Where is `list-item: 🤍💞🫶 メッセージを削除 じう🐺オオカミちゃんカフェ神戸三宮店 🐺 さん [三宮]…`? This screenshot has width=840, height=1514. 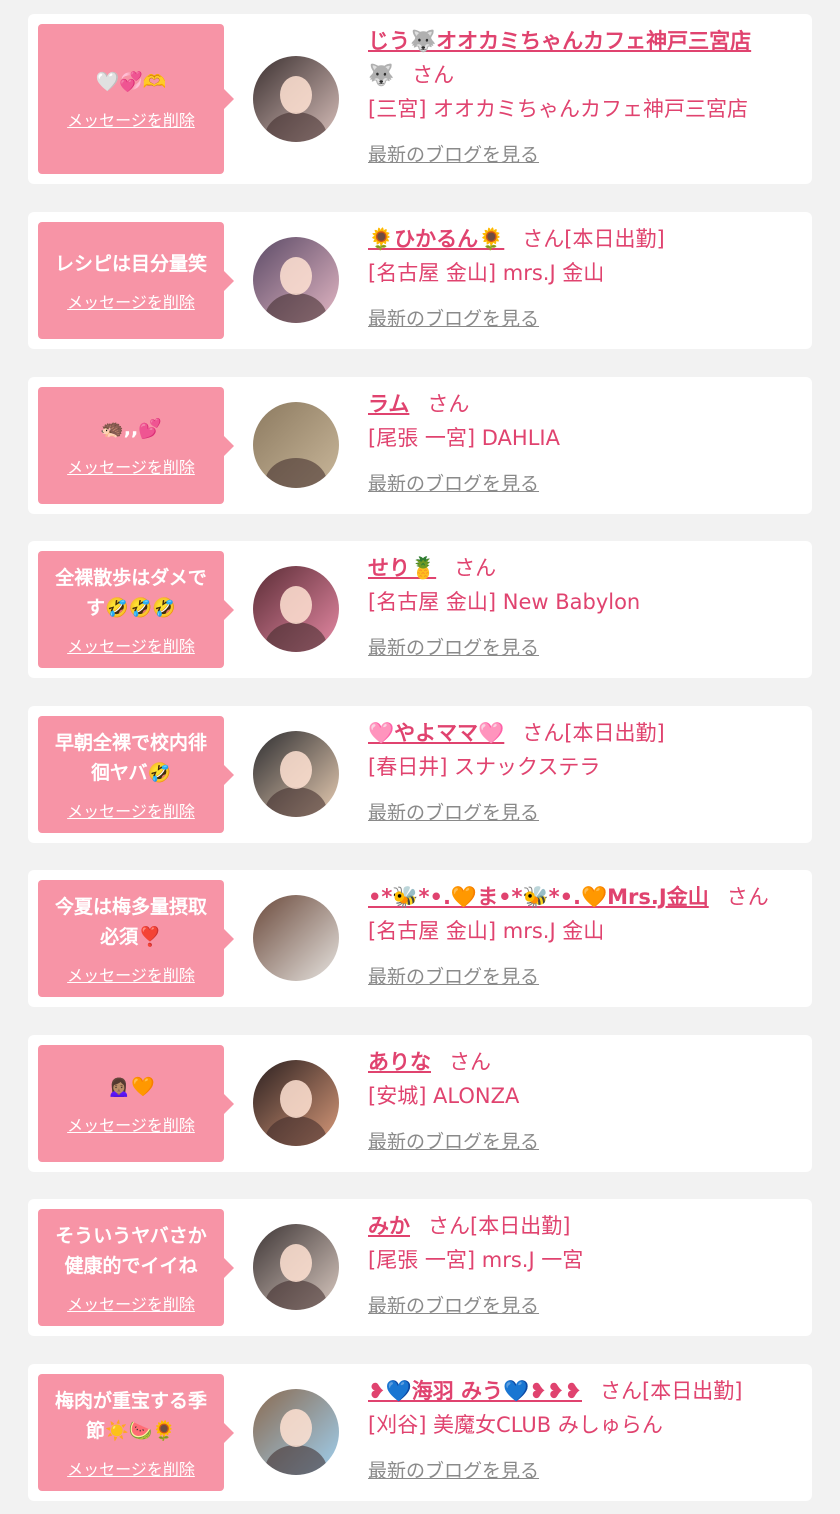
list-item: 🤍💞🫶 メッセージを削除 じう🐺オオカミちゃんカフェ神戸三宮店 🐺 さん [三宮]… is located at coordinates (420, 99).